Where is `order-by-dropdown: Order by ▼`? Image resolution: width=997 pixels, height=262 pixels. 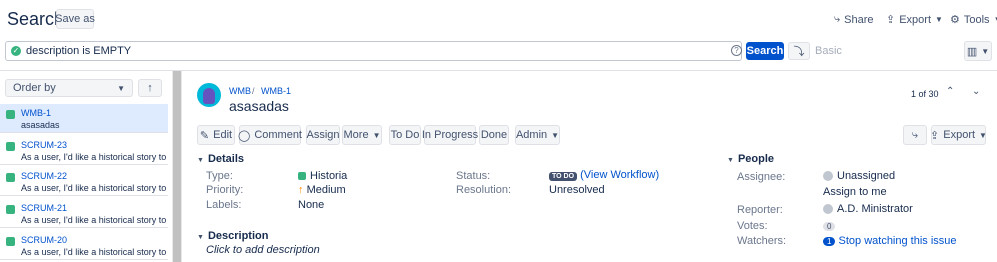
order-by-dropdown: Order by ▼ is located at coordinates (69, 88).